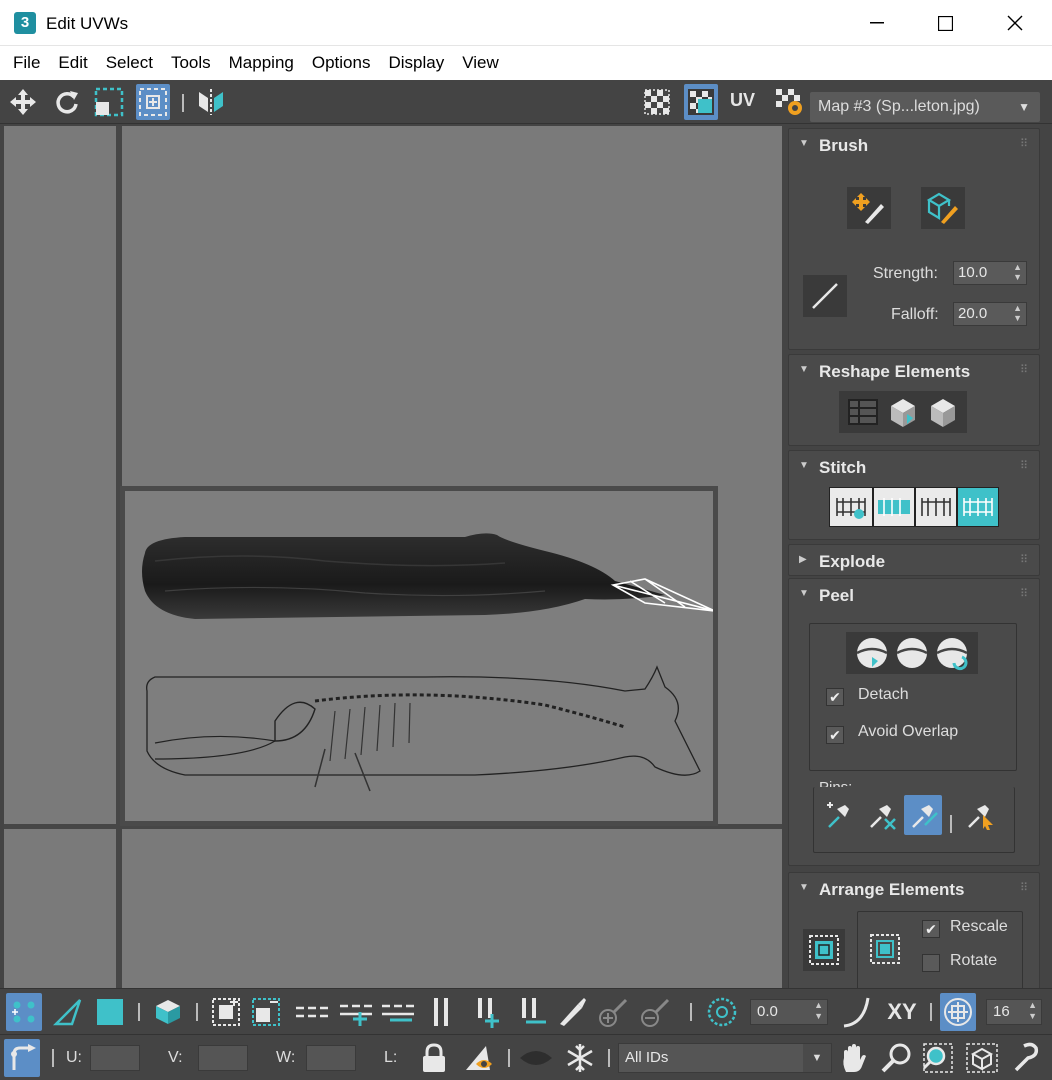 The image size is (1052, 1080). I want to click on ring-select-button, so click(442, 1012).